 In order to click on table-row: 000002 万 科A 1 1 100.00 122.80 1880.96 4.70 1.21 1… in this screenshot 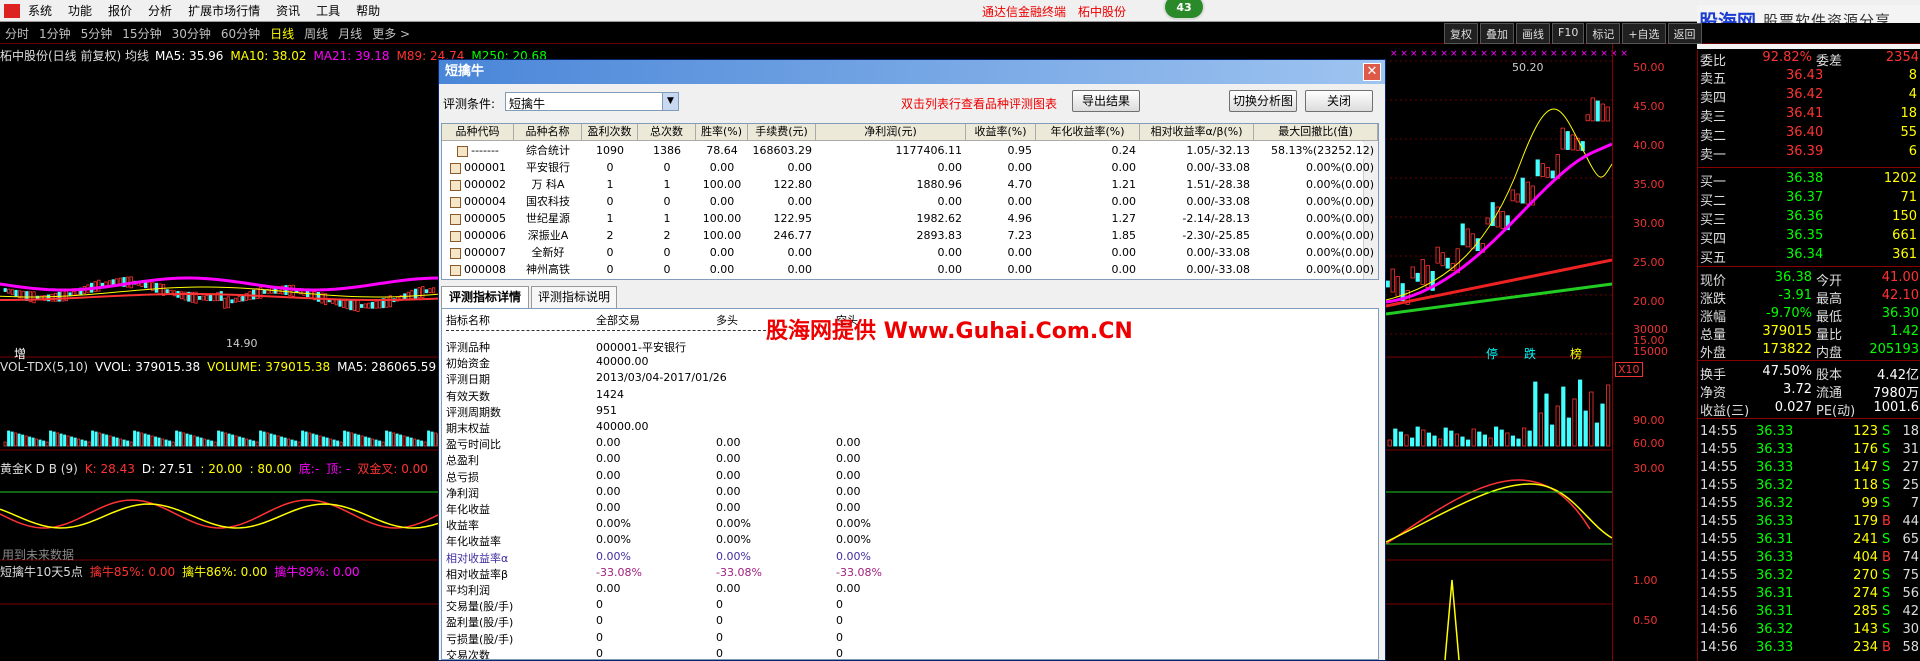, I will do `click(908, 184)`.